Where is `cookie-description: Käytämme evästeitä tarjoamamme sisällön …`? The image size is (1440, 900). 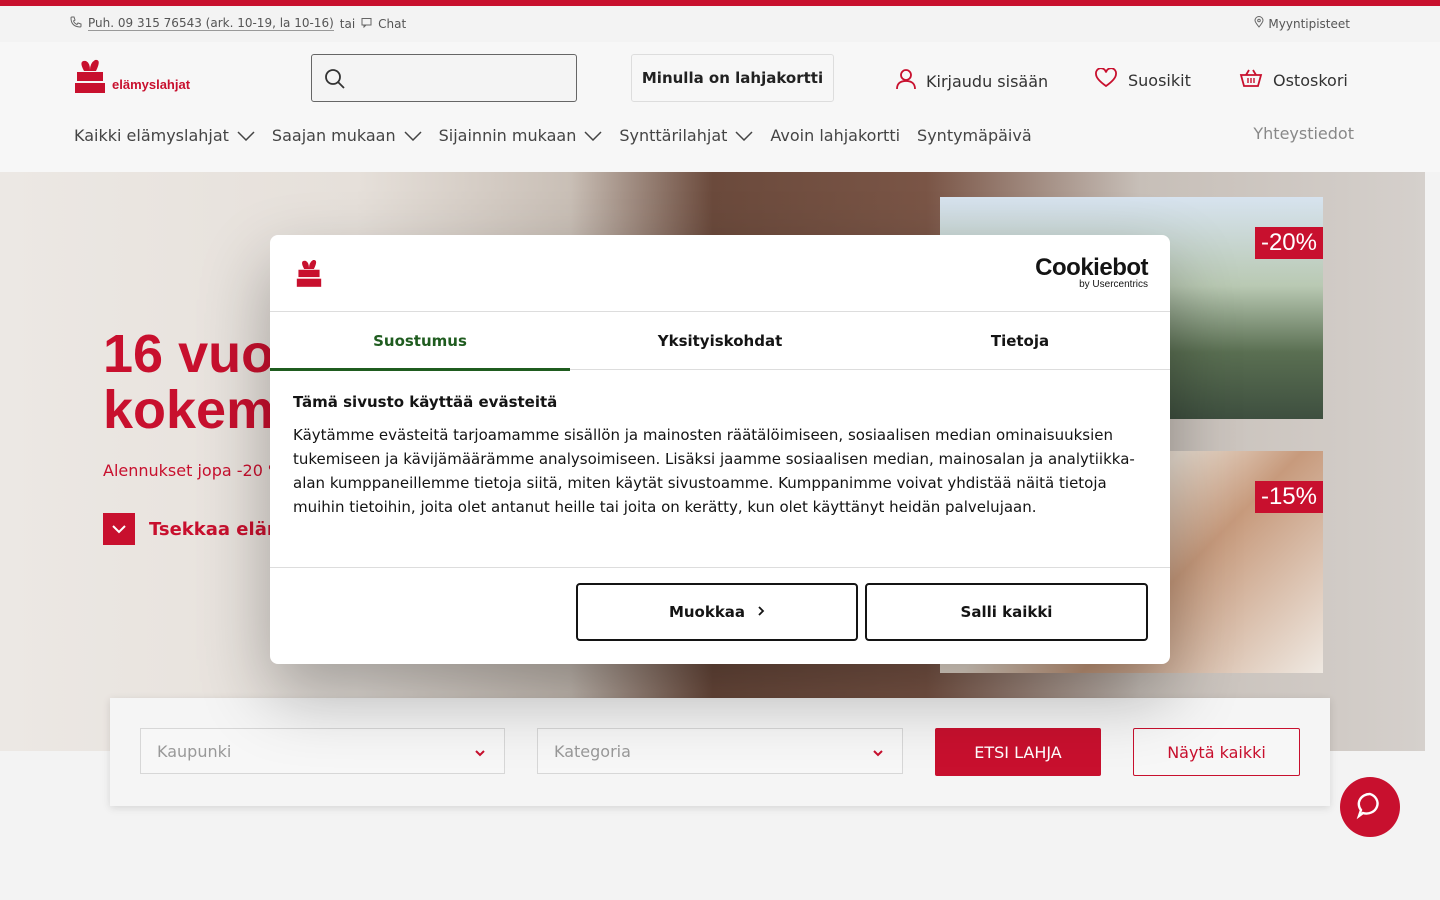
cookie-description: Käytämme evästeitä tarjoamamme sisällön … is located at coordinates (714, 471).